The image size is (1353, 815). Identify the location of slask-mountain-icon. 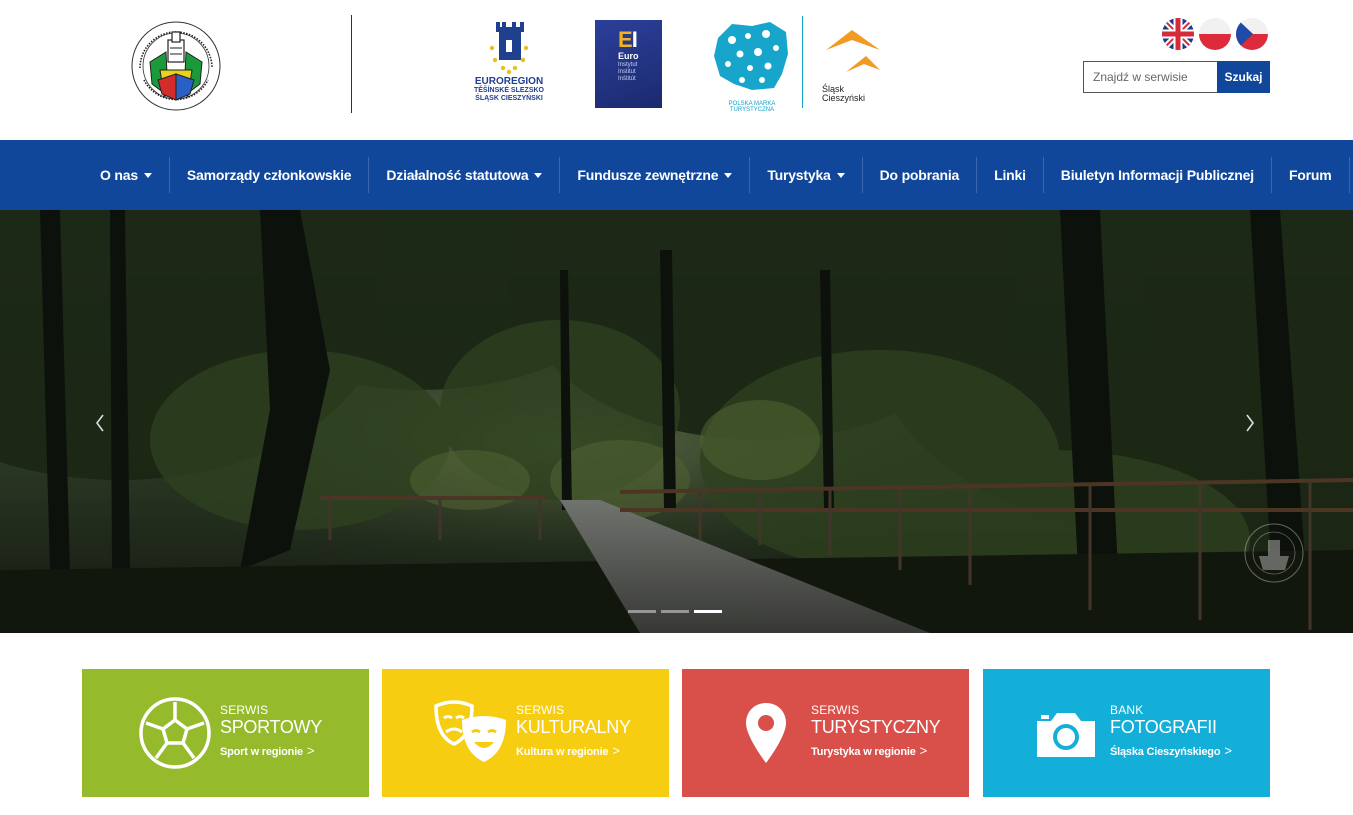
(853, 51).